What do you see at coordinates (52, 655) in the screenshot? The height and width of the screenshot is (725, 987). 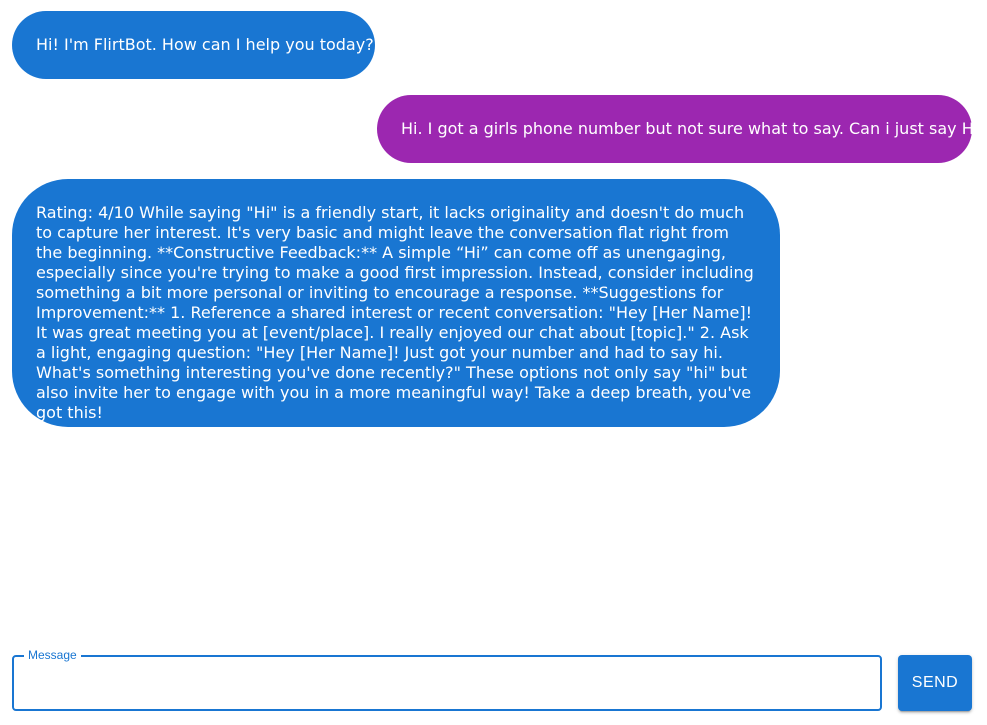 I see `message-input-label: Message` at bounding box center [52, 655].